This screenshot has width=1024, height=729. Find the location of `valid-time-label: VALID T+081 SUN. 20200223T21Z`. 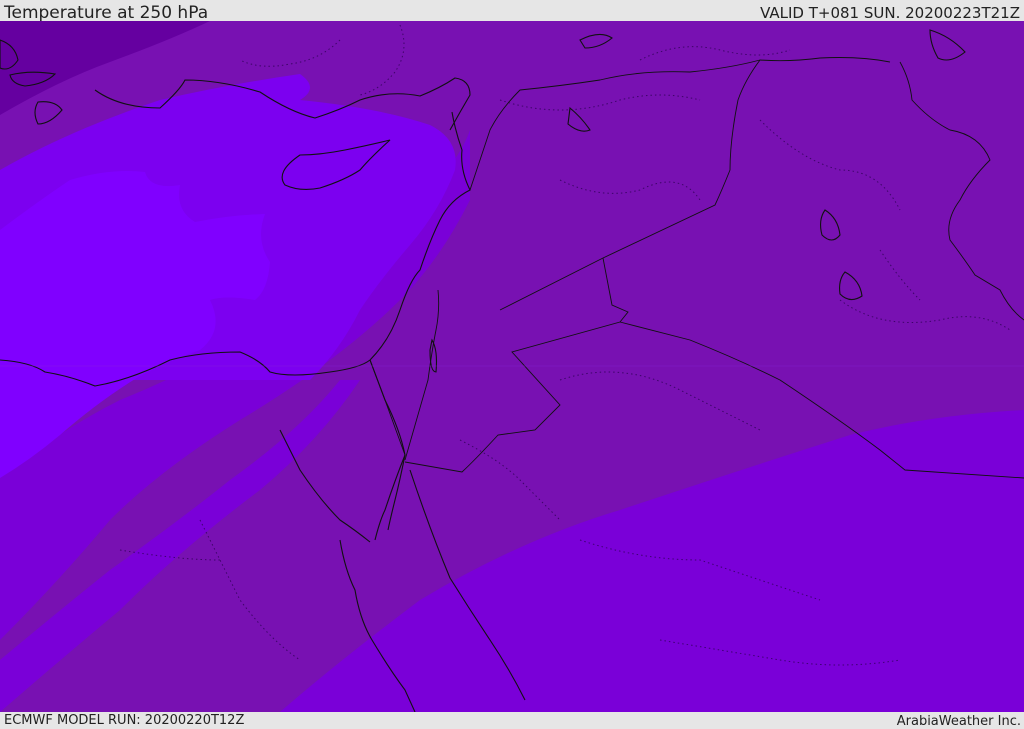

valid-time-label: VALID T+081 SUN. 20200223T21Z is located at coordinates (890, 13).